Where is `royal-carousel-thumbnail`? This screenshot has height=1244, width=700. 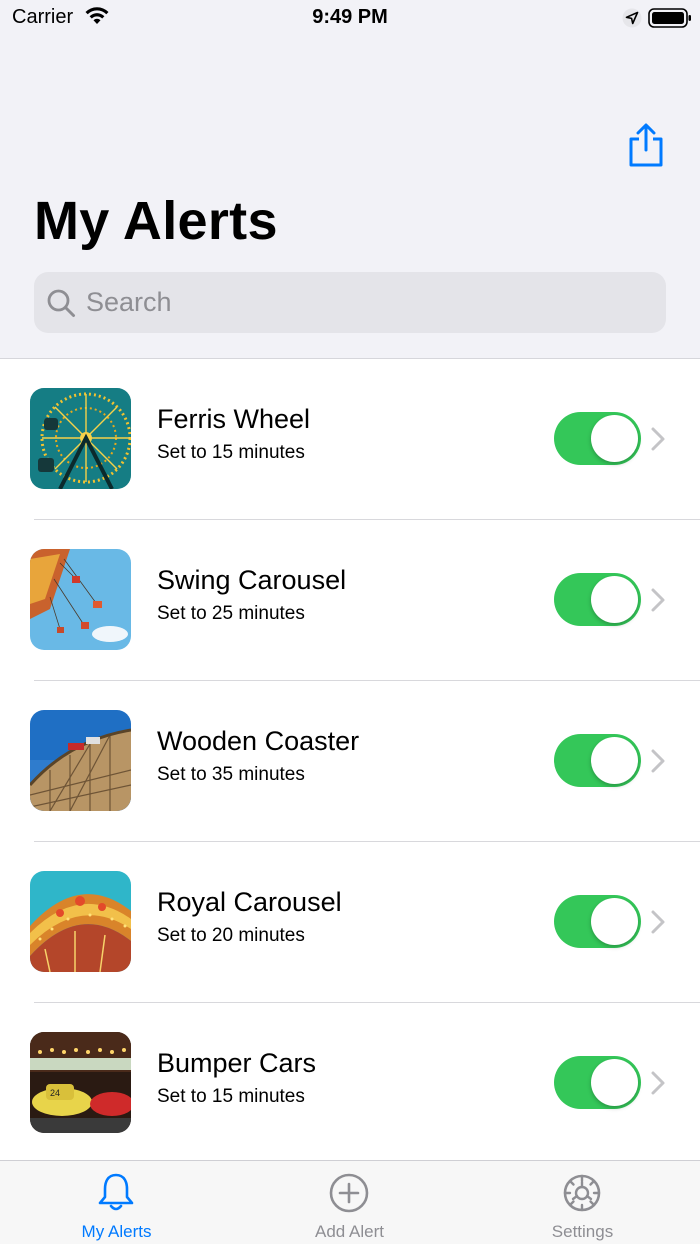 royal-carousel-thumbnail is located at coordinates (80, 921).